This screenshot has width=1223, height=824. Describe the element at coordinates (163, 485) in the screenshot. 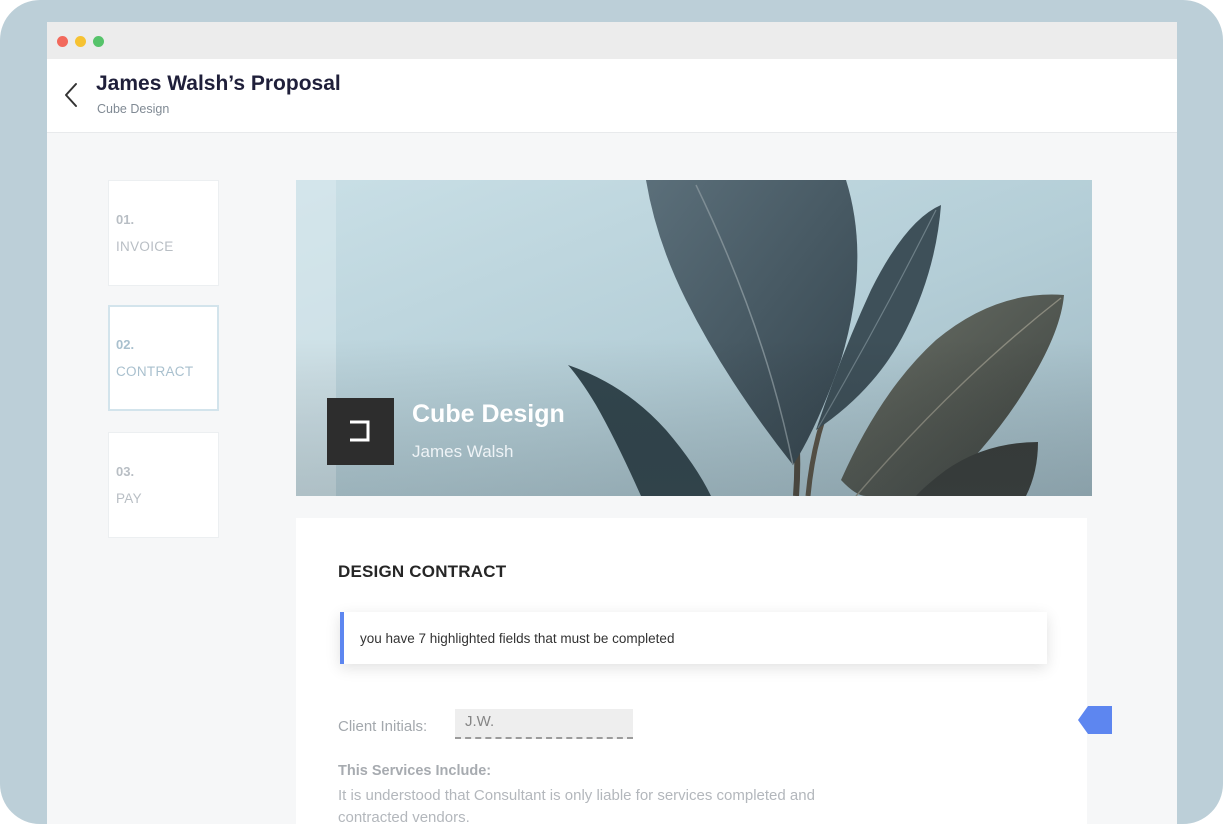

I see `step-pay: 03. PAY` at that location.